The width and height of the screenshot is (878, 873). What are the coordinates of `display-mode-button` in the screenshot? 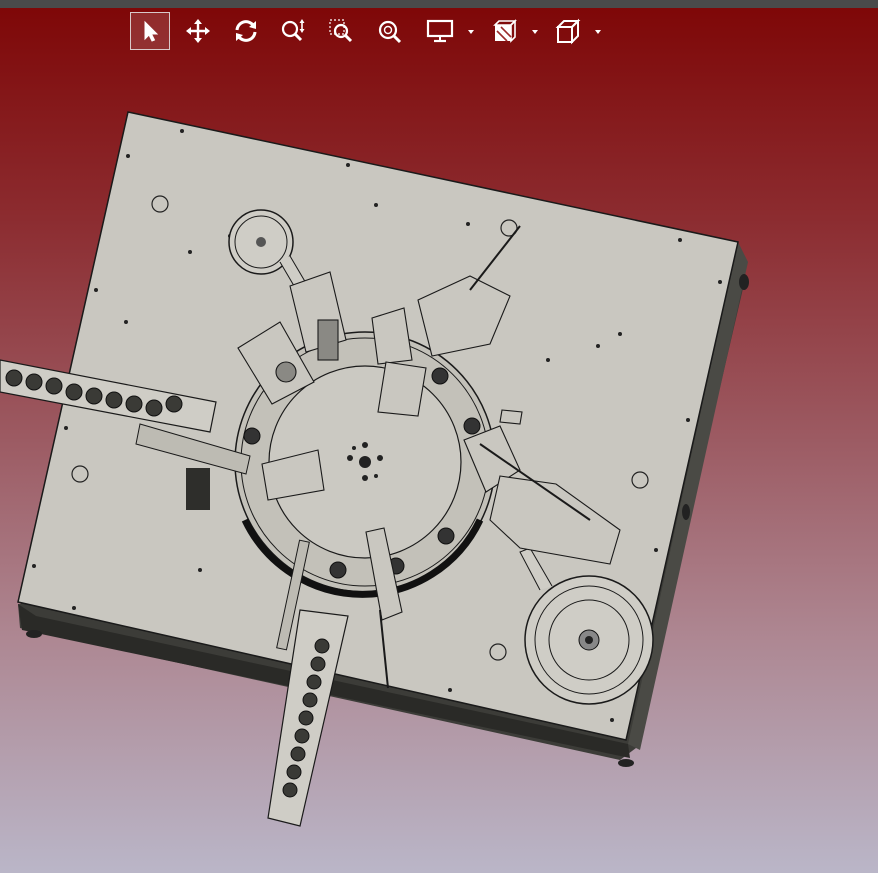 It's located at (440, 31).